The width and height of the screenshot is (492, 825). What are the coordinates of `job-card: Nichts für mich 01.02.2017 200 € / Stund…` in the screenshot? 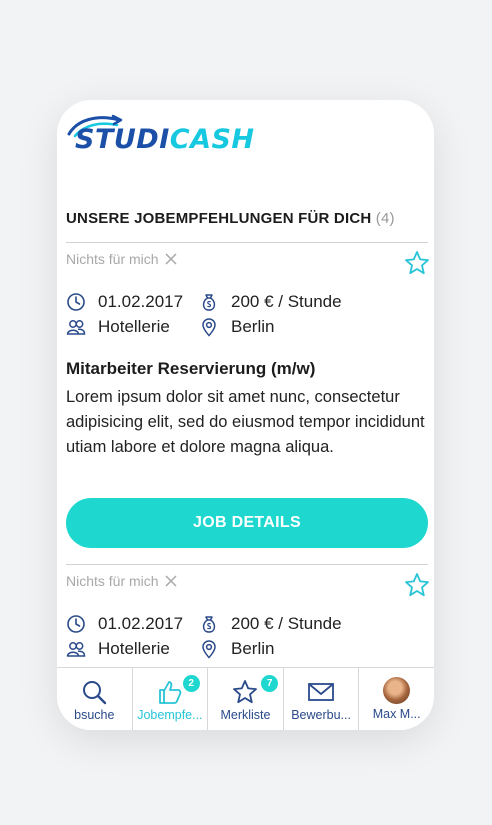 It's located at (248, 619).